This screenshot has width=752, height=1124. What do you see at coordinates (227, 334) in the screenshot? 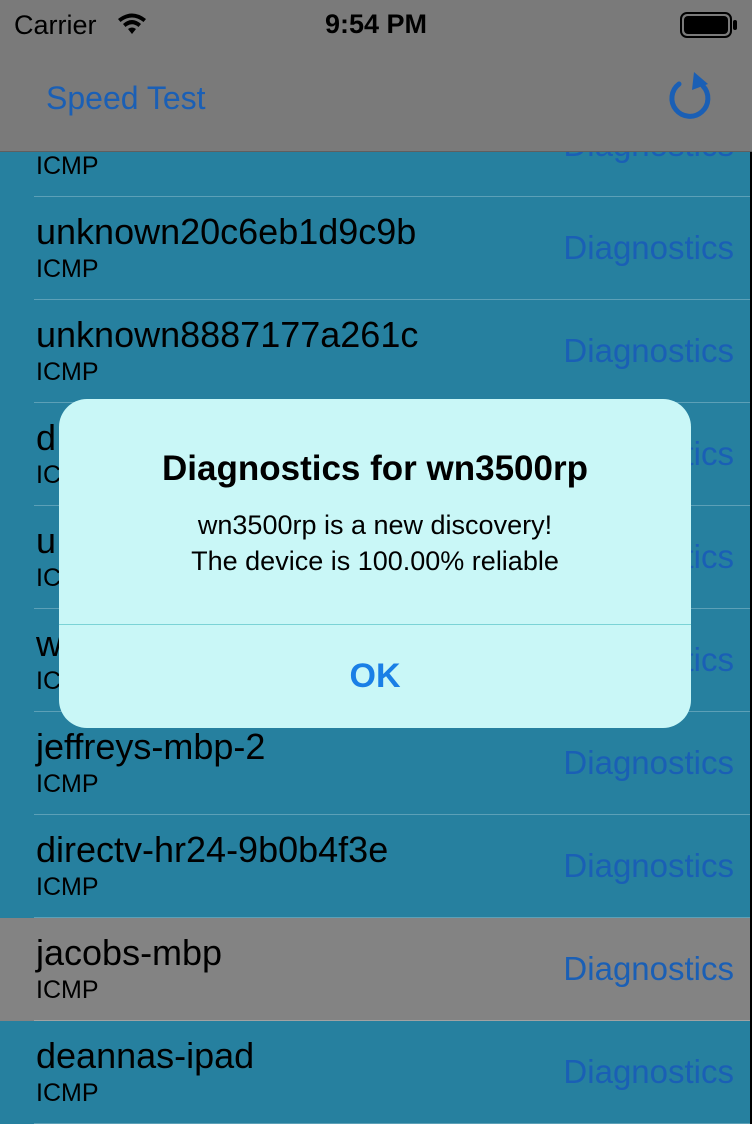
I see `device-name: unknown8887177a261c` at bounding box center [227, 334].